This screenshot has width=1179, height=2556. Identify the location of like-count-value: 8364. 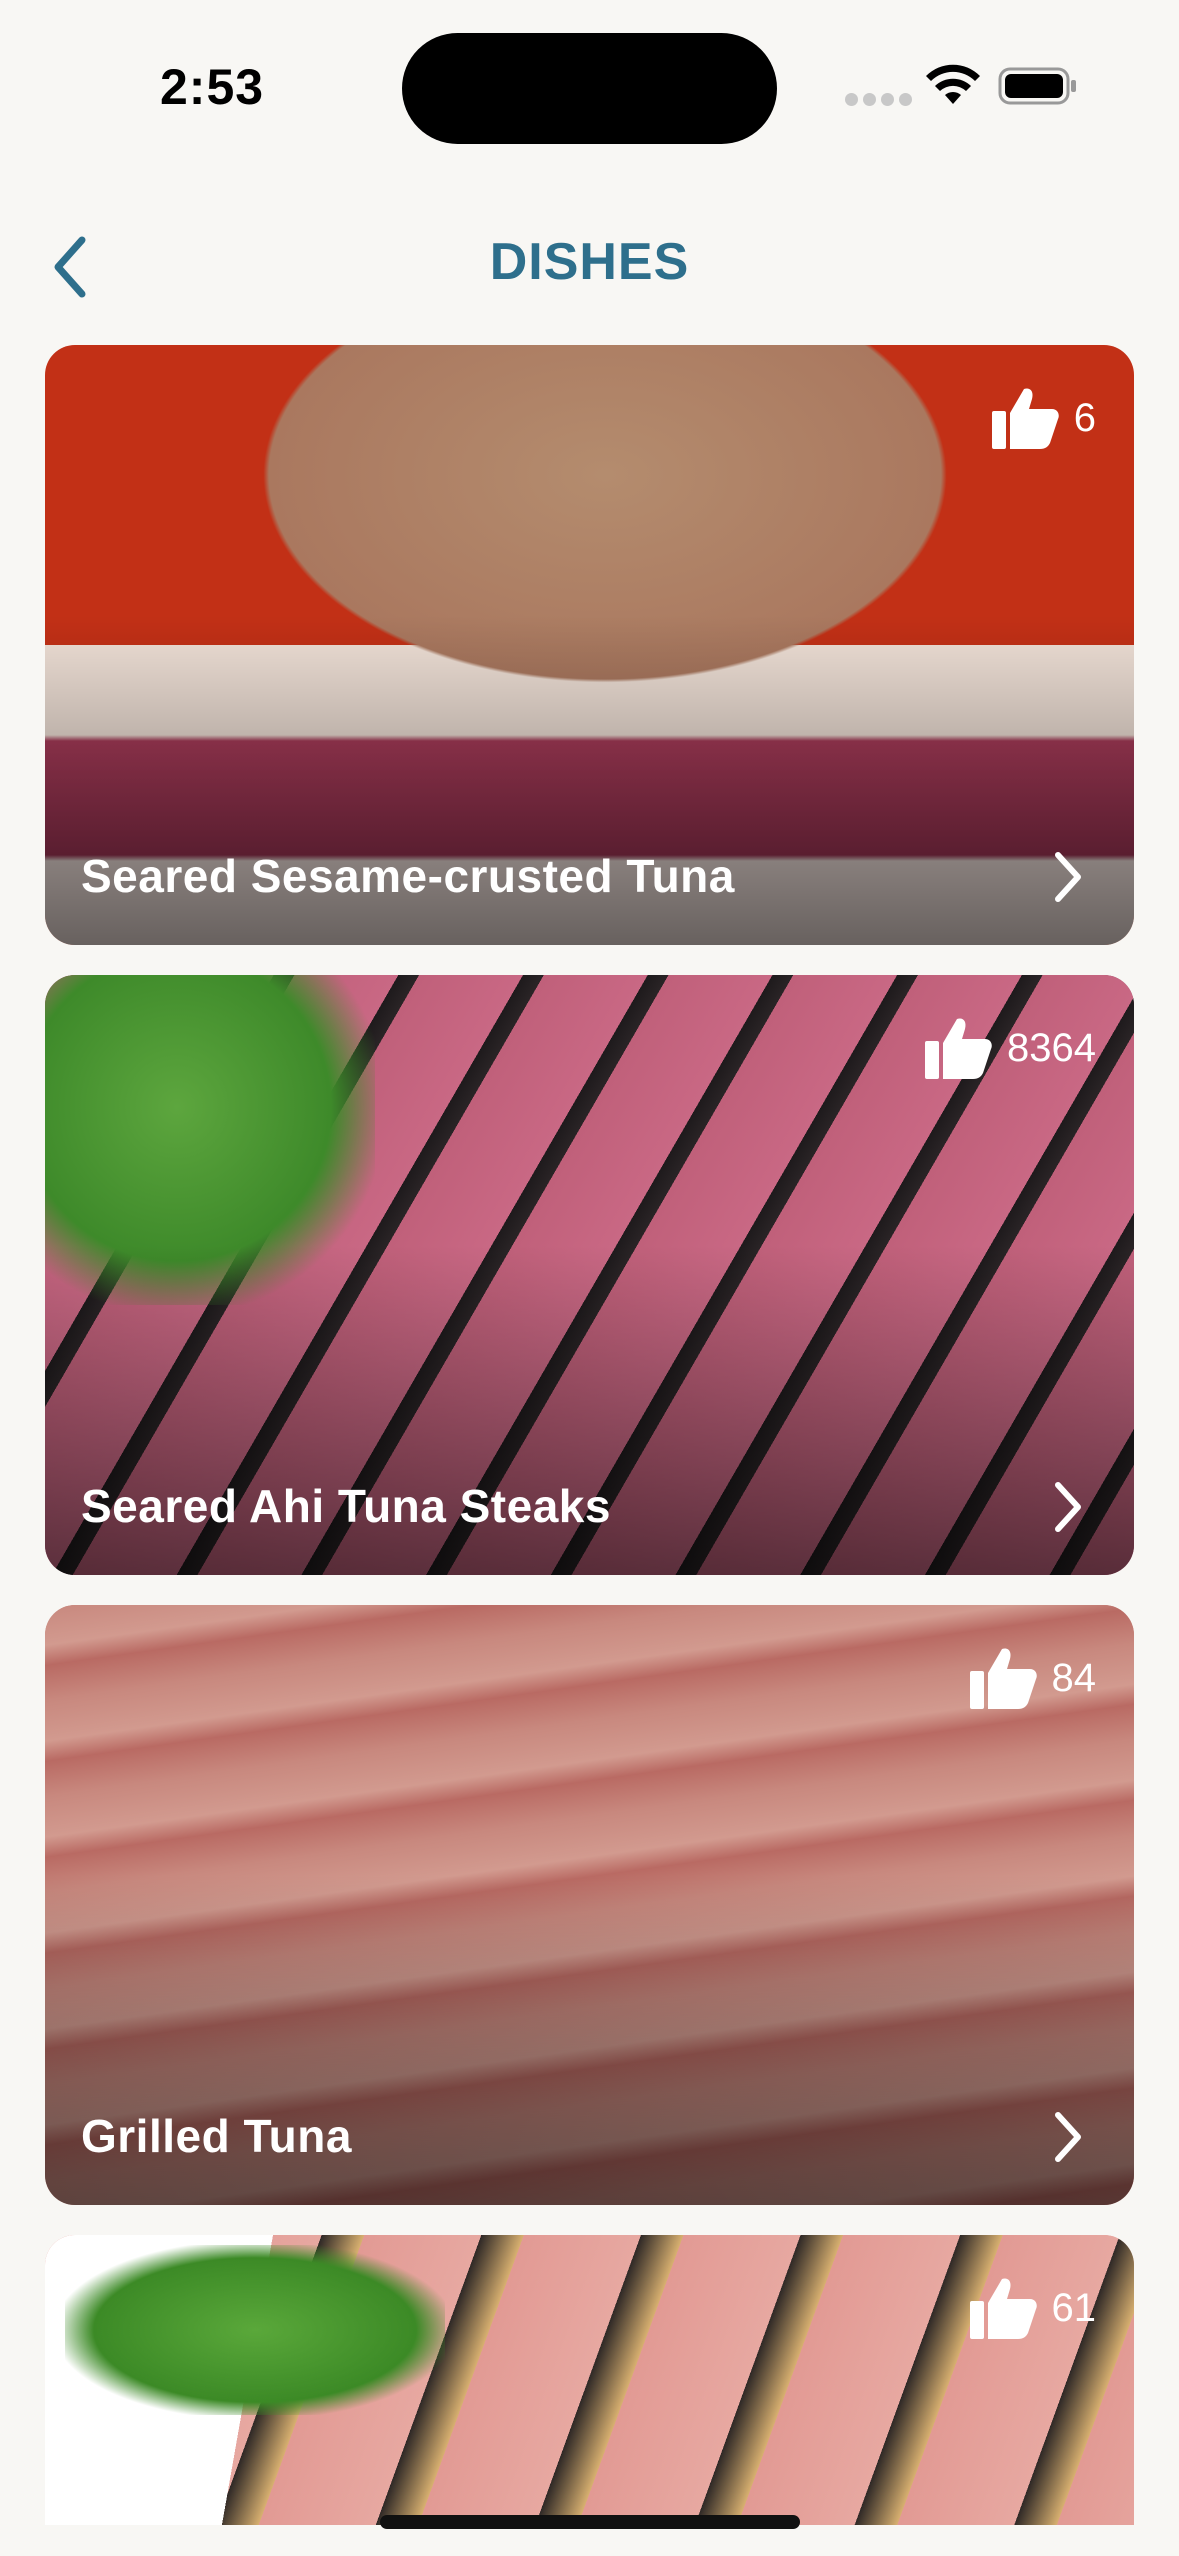
(1051, 1047).